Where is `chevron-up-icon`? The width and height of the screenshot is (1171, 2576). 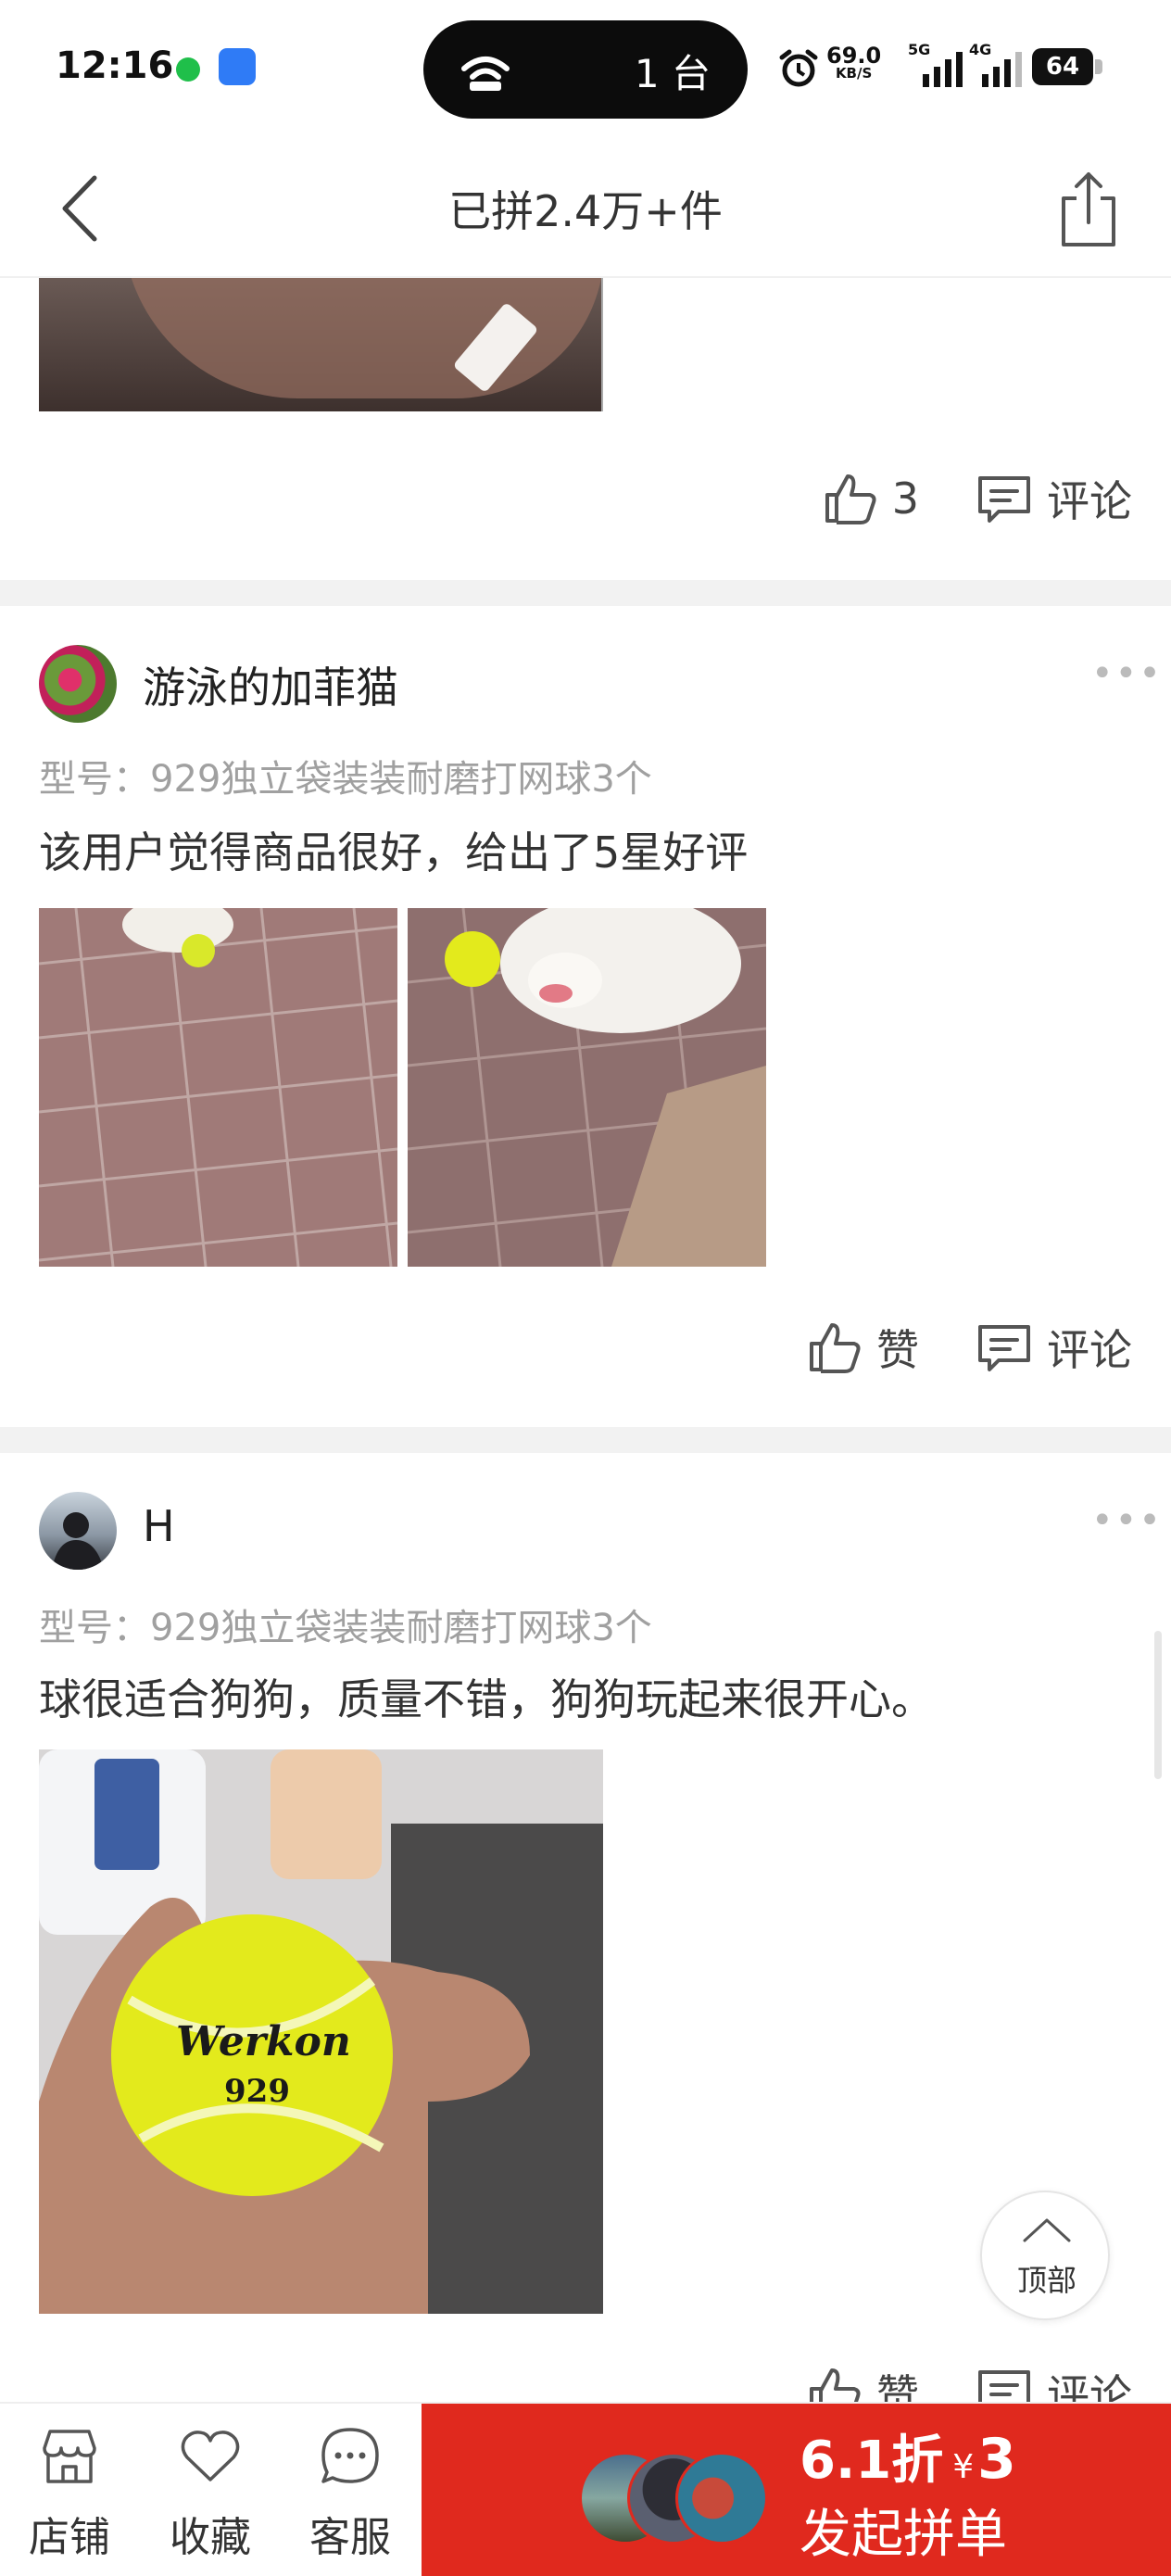 chevron-up-icon is located at coordinates (1047, 2230).